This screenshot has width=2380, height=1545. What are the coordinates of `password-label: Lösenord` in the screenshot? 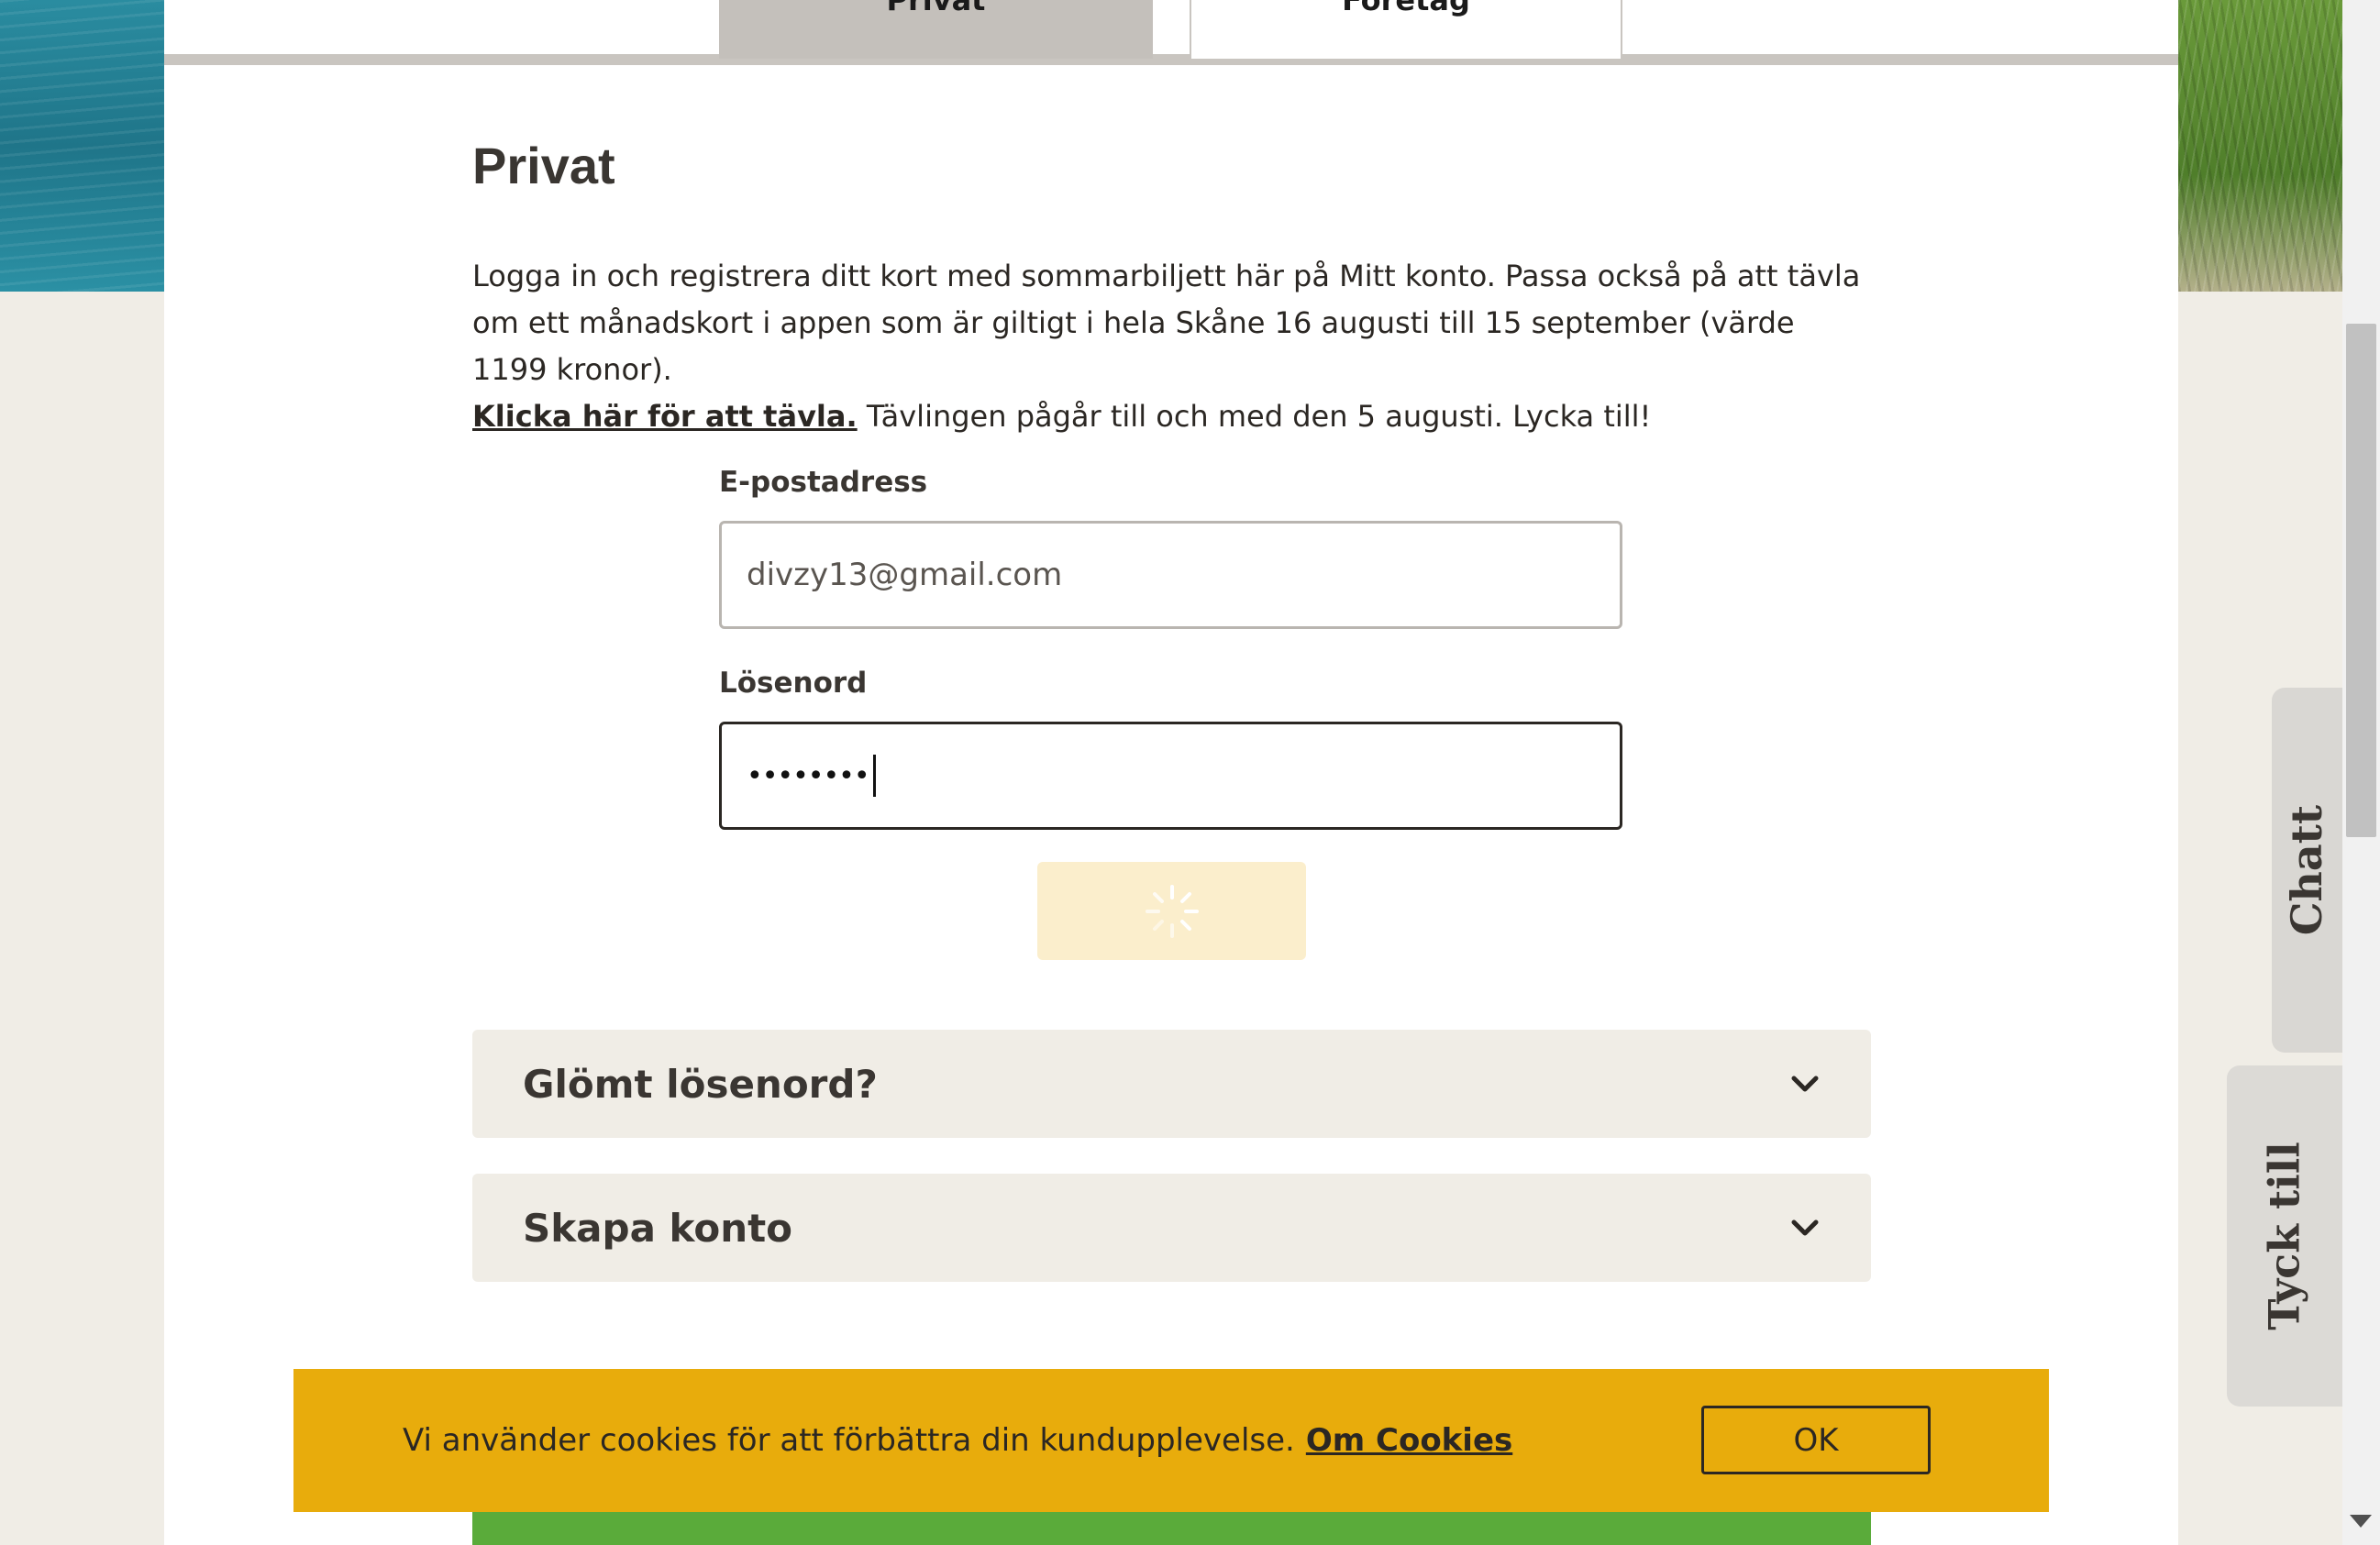 It's located at (793, 683).